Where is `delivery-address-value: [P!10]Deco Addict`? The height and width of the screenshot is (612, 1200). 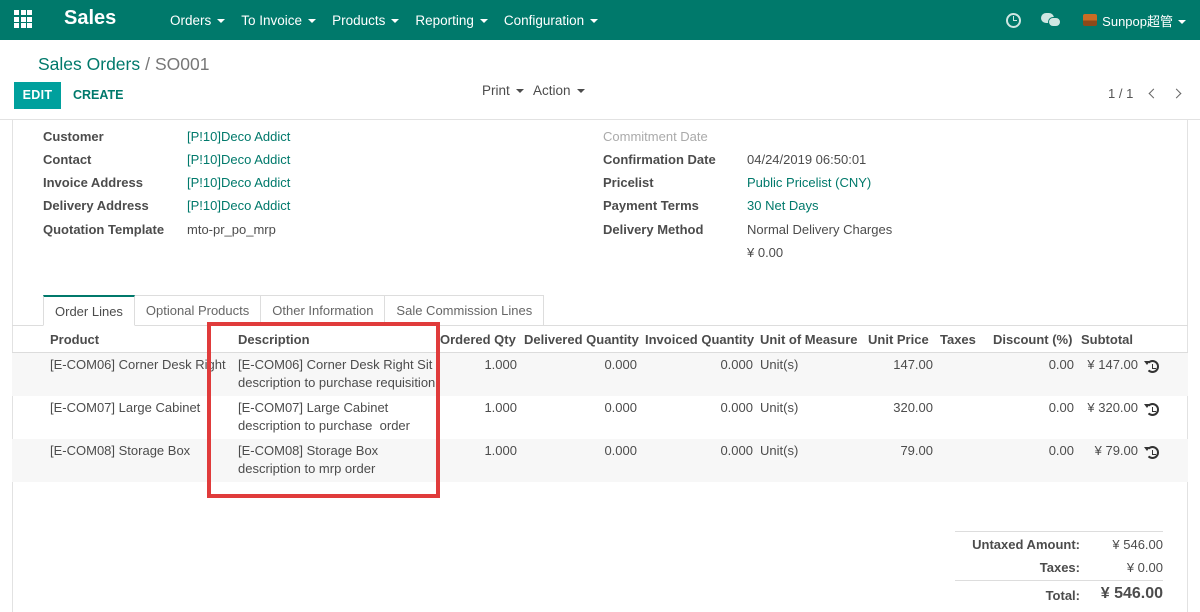 delivery-address-value: [P!10]Deco Addict is located at coordinates (238, 205).